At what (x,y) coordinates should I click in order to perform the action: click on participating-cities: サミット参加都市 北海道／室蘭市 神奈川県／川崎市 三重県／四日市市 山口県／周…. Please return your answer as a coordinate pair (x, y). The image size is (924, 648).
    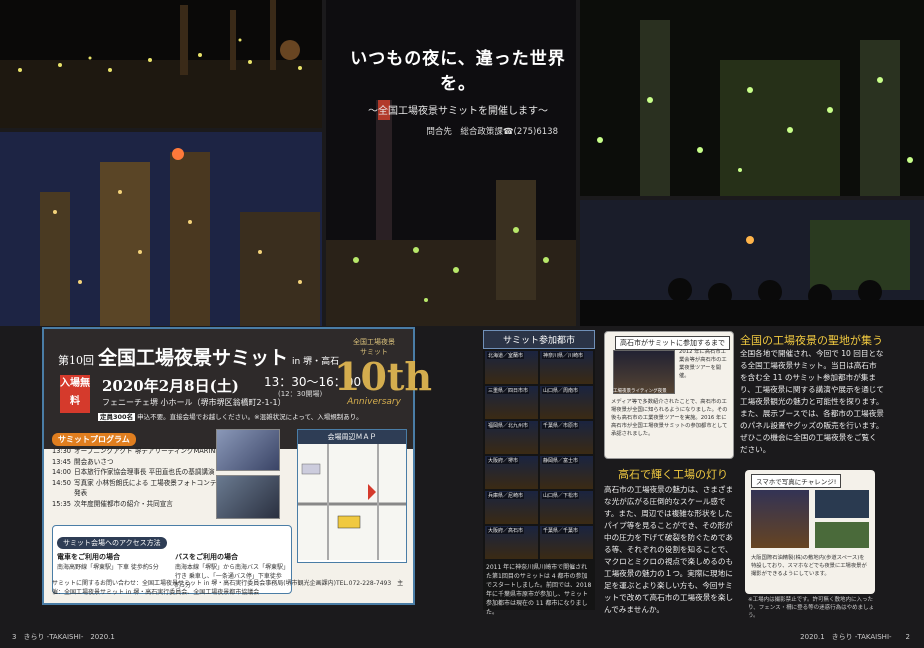
    Looking at the image, I should click on (539, 473).